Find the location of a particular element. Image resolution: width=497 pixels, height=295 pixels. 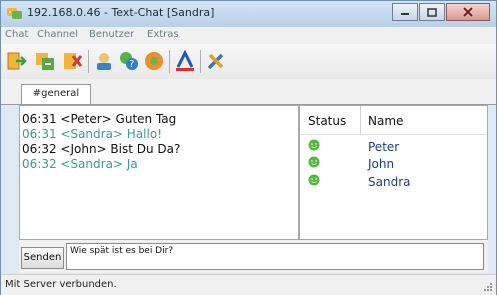

status-bar: Mit Server verbunden. is located at coordinates (248, 284).